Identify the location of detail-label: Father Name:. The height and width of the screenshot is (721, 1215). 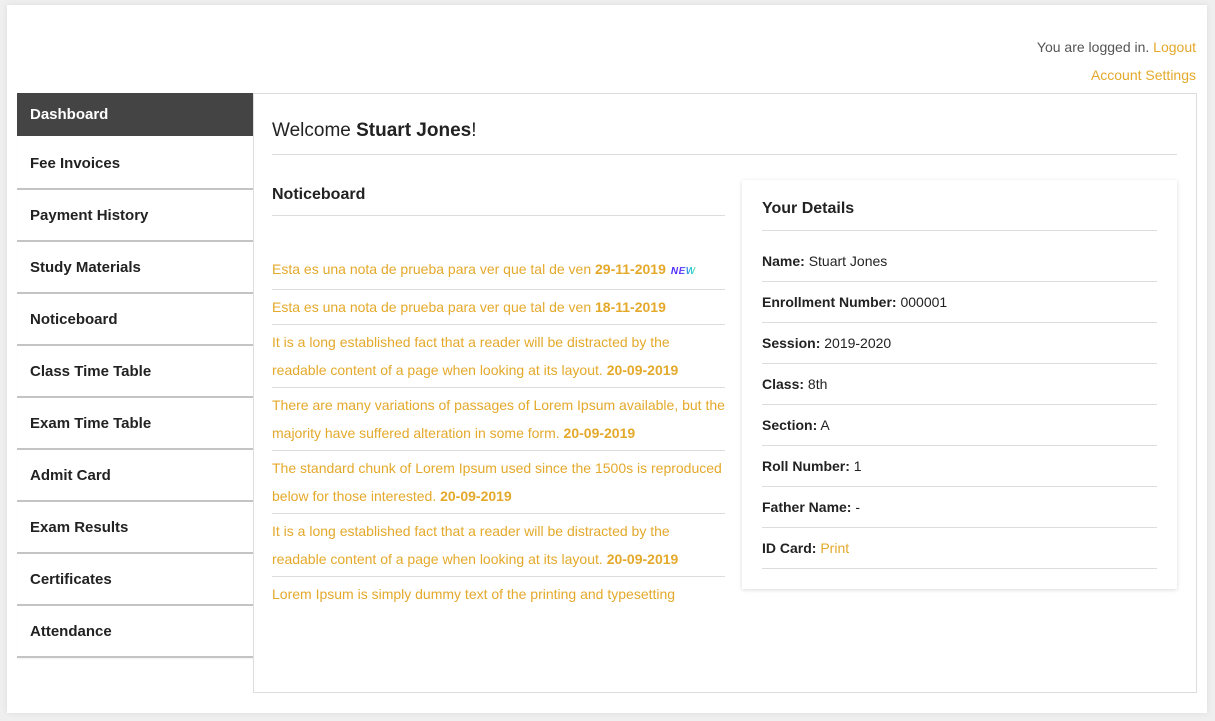
(807, 507).